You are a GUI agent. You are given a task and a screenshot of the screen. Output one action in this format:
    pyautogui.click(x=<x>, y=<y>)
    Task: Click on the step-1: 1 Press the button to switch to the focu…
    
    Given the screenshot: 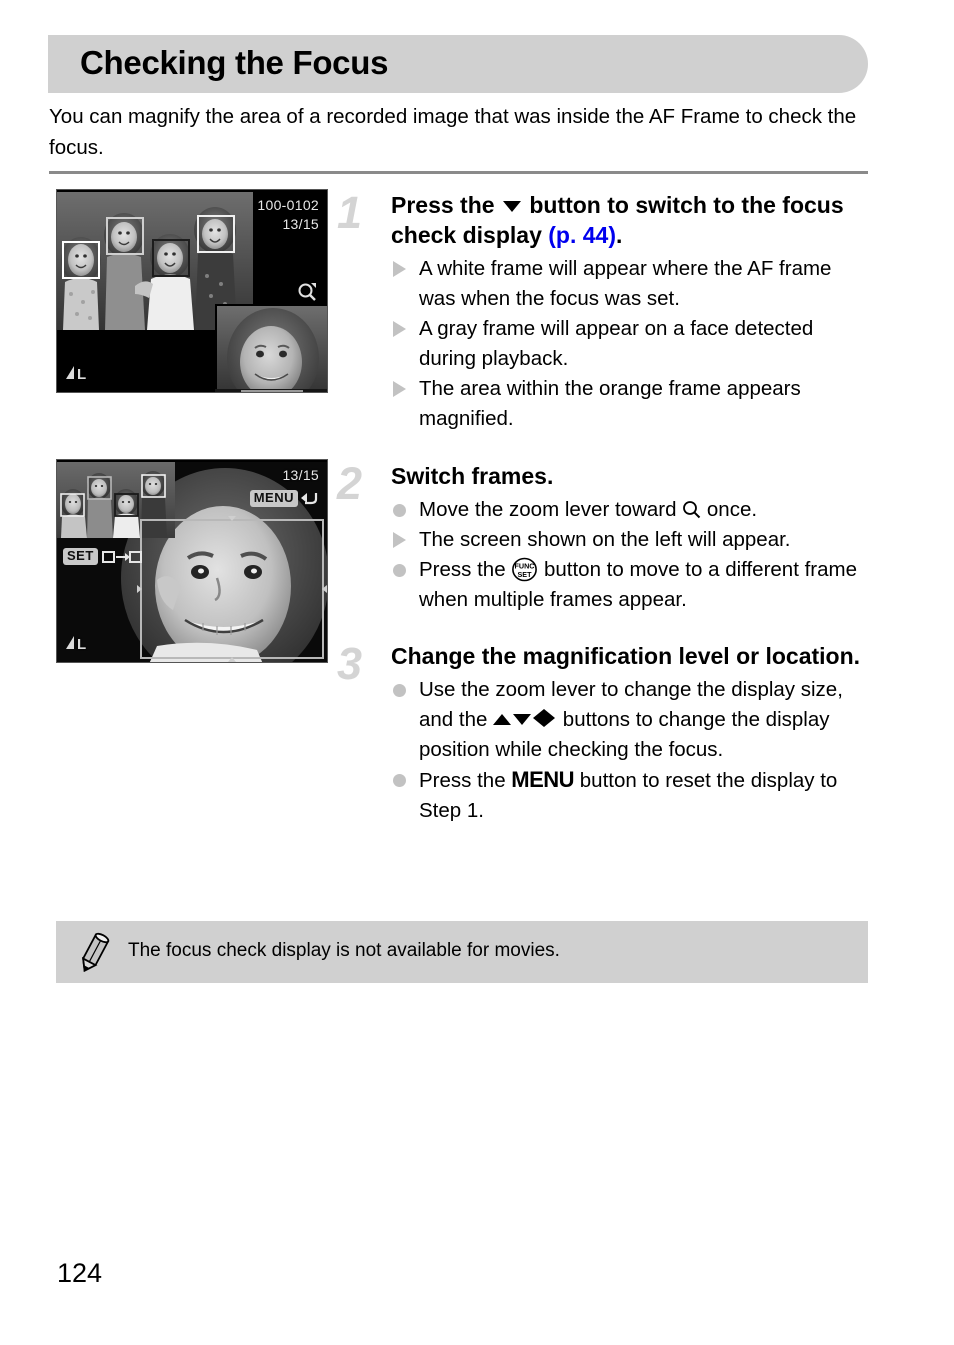 What is the action you would take?
    pyautogui.click(x=599, y=312)
    